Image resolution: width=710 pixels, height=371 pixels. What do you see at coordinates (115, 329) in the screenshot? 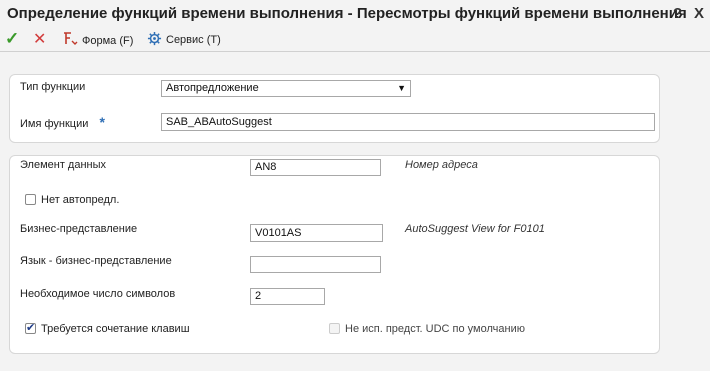
I see `hotkey-label: Требуется сочетание клавиш` at bounding box center [115, 329].